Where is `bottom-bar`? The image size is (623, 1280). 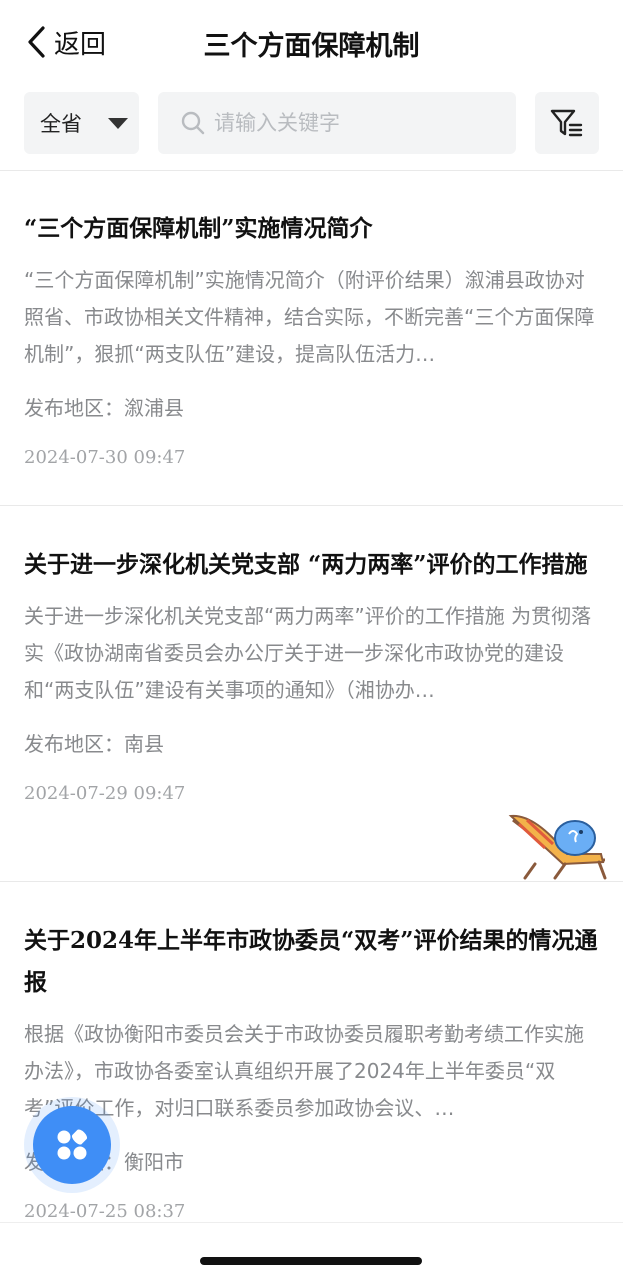
bottom-bar is located at coordinates (311, 1251).